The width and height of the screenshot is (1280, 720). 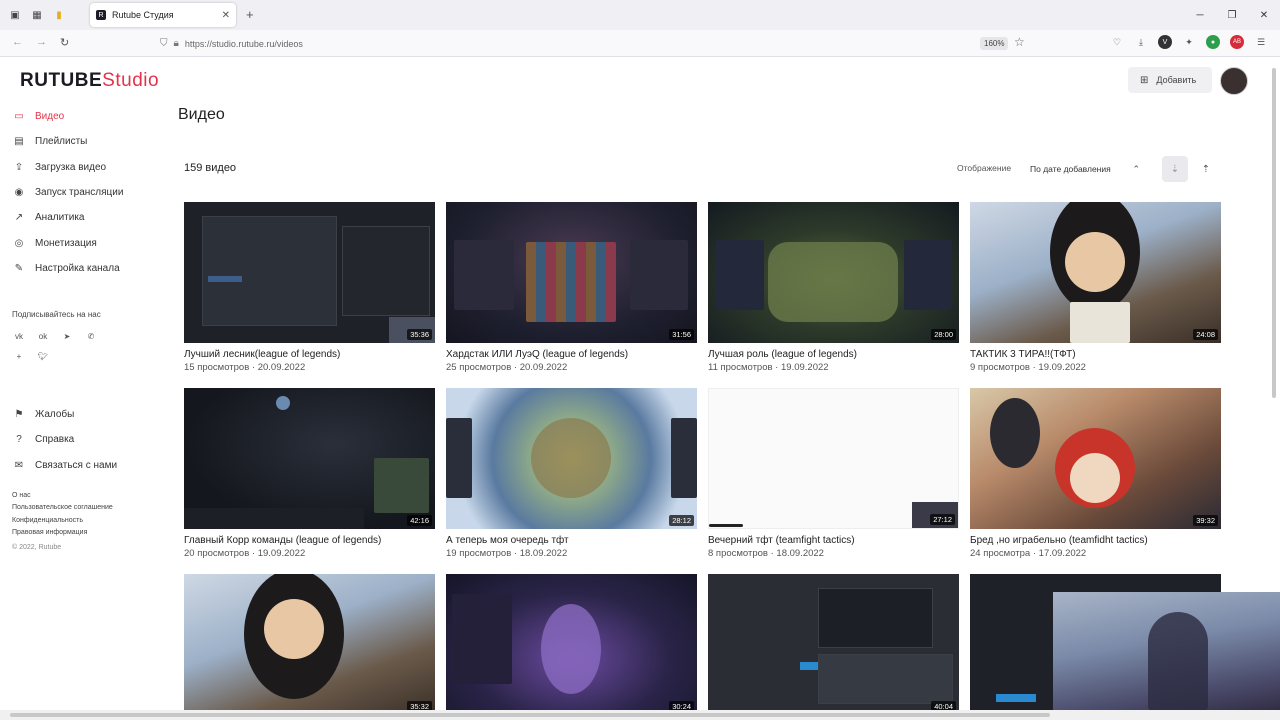 I want to click on video-thumbnail: 30:24, so click(x=571, y=644).